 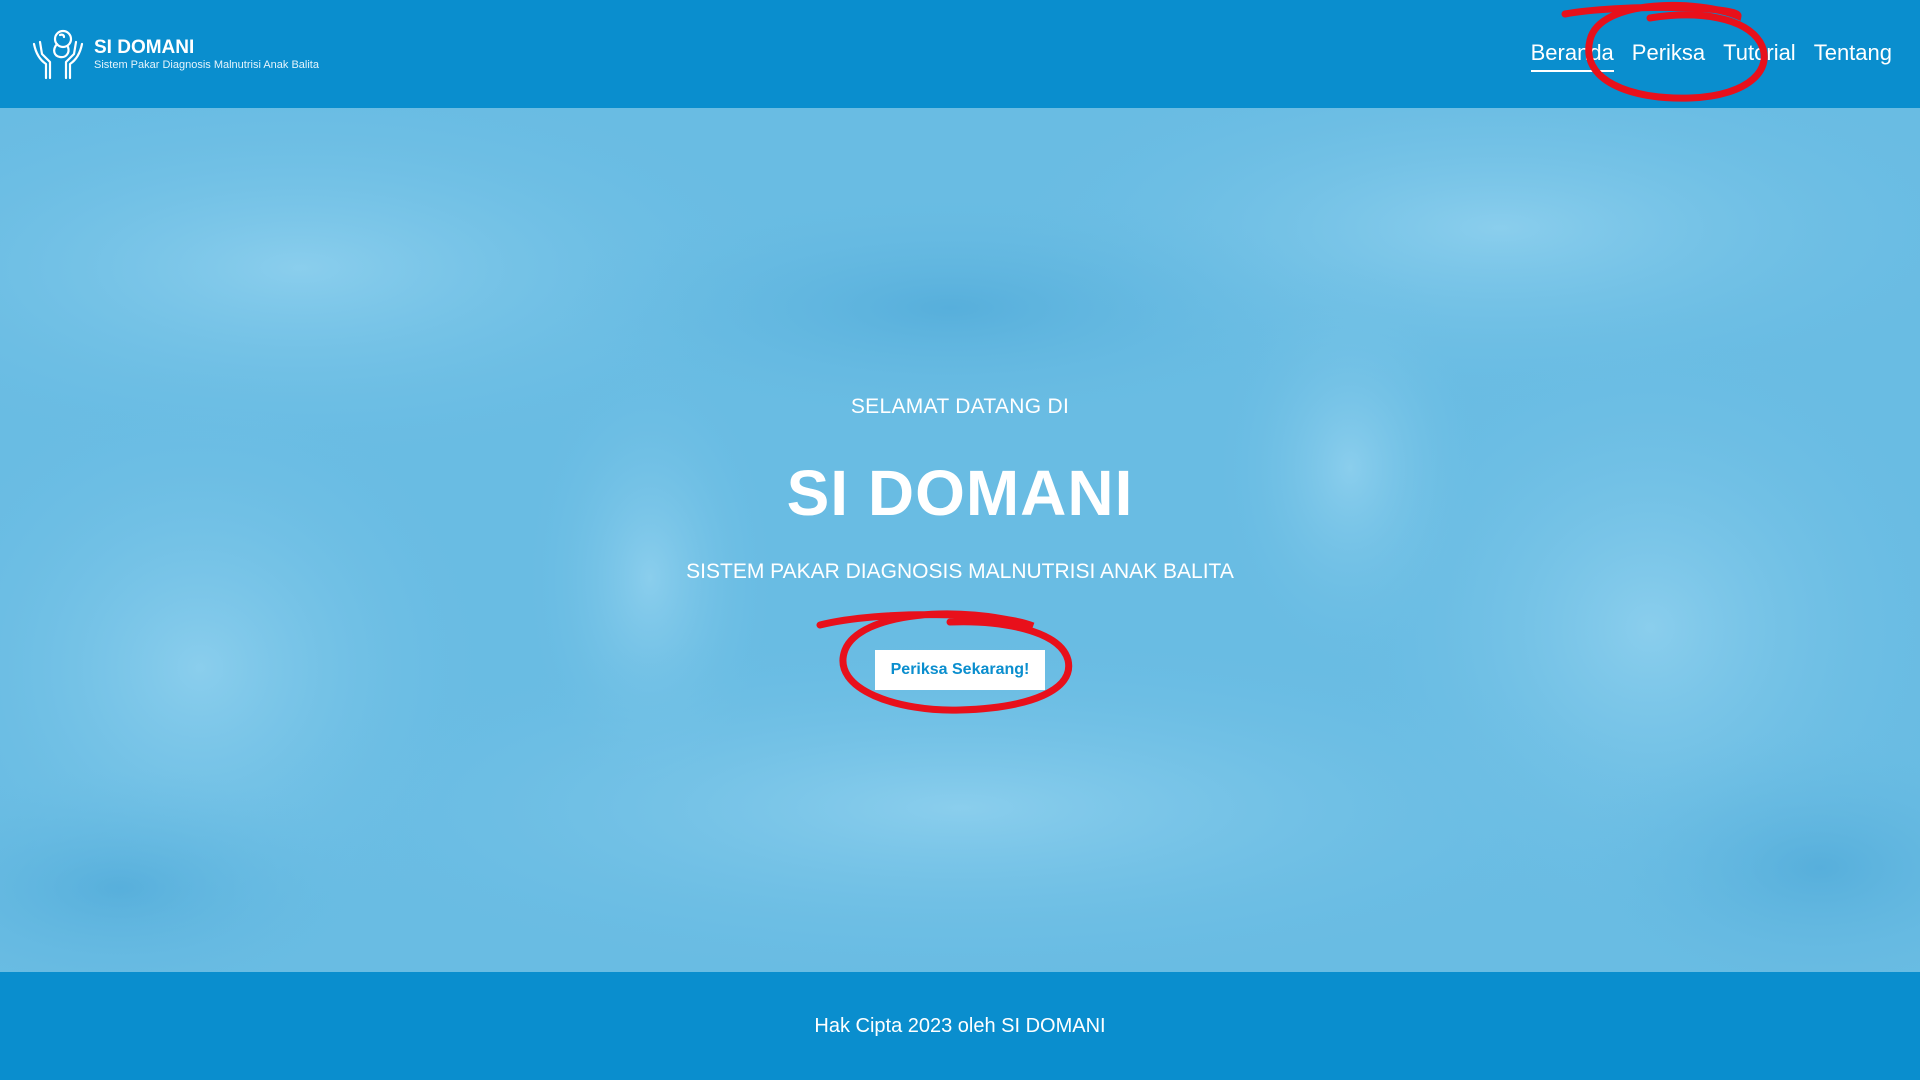 I want to click on site-footer: Hak Cipta 2023 oleh SI DOMANI, so click(x=960, y=1026).